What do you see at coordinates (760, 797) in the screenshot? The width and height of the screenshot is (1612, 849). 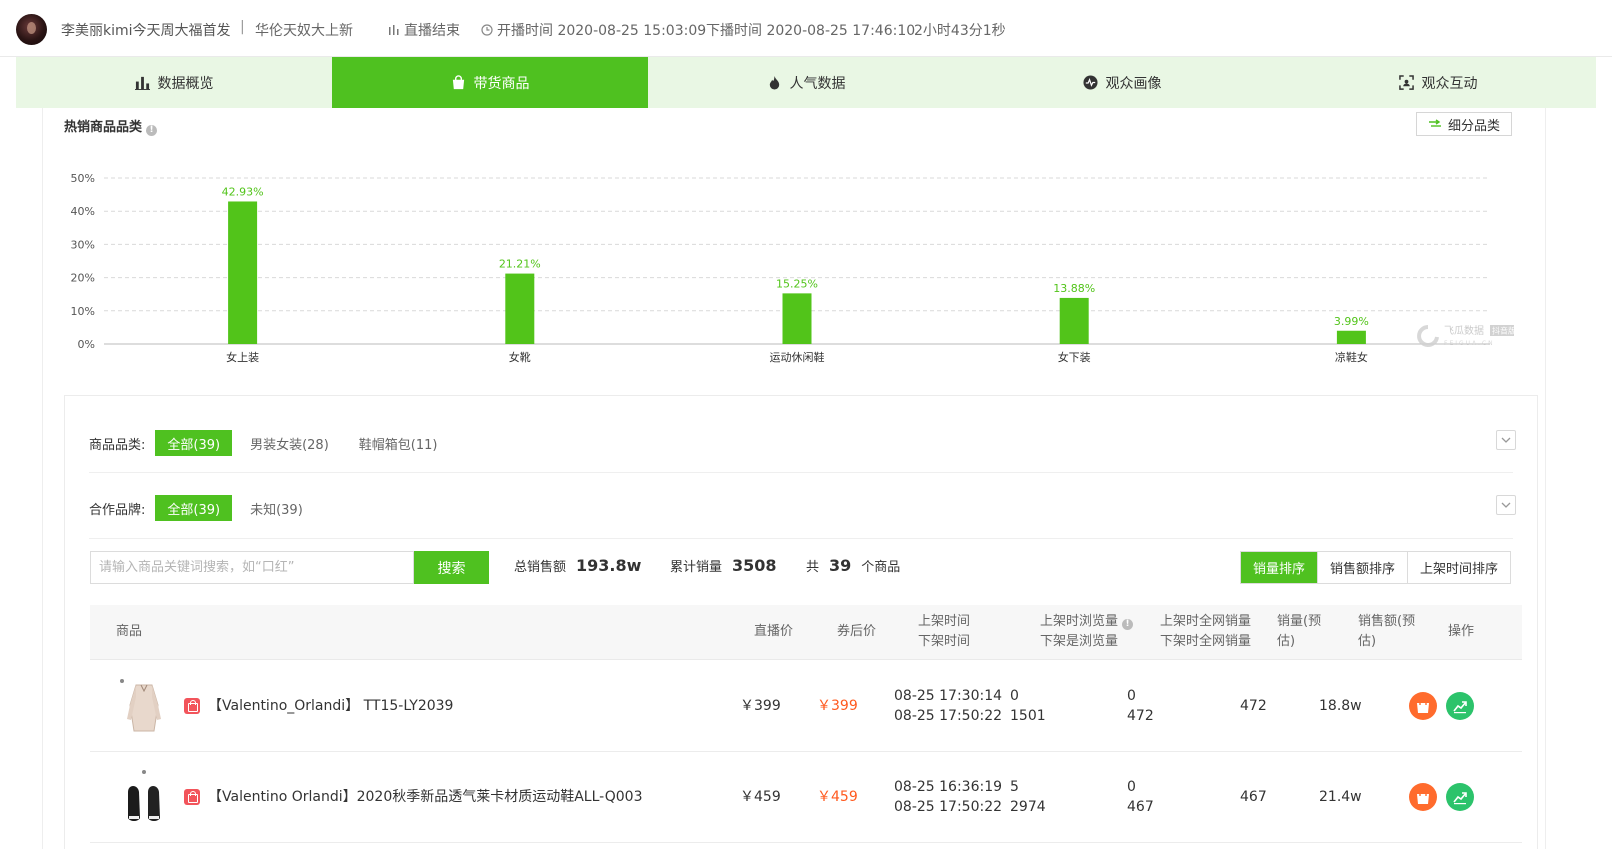 I see `live-price: ￥459` at bounding box center [760, 797].